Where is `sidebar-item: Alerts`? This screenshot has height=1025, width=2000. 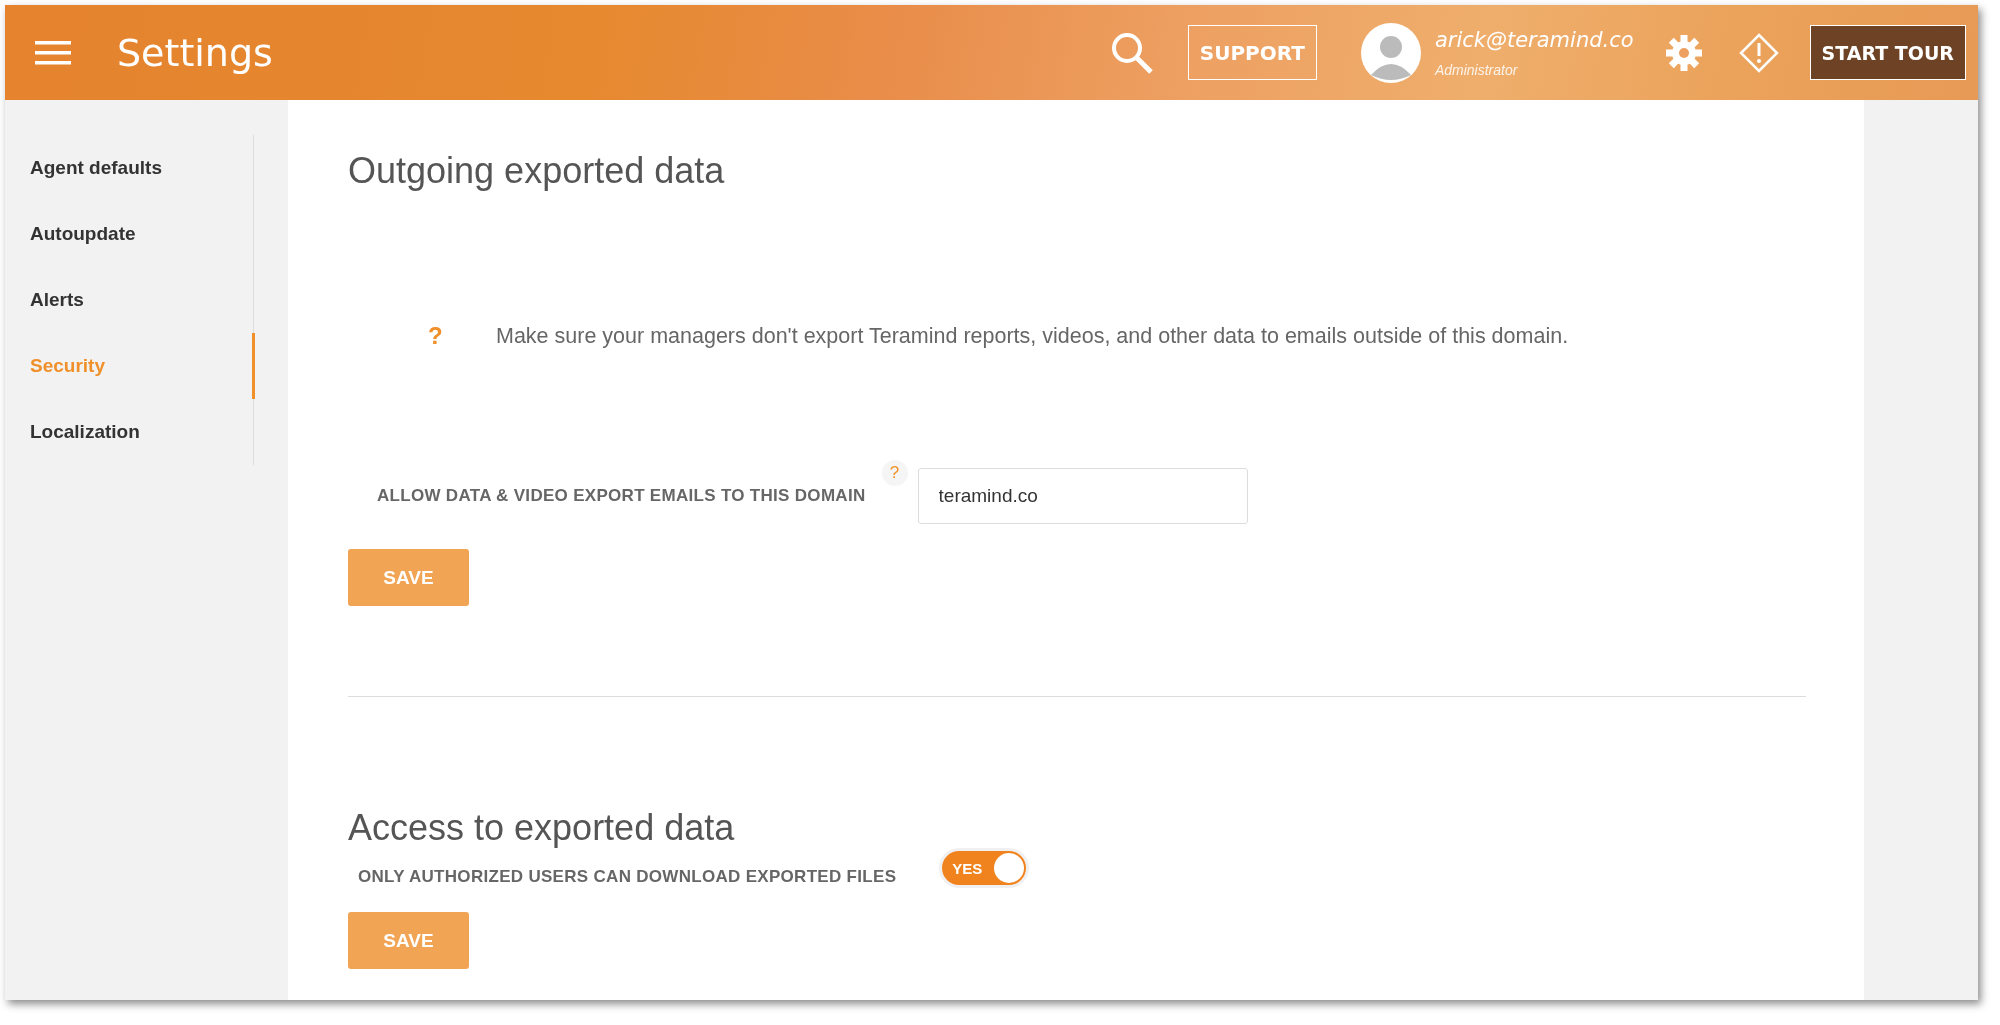
sidebar-item: Alerts is located at coordinates (130, 300).